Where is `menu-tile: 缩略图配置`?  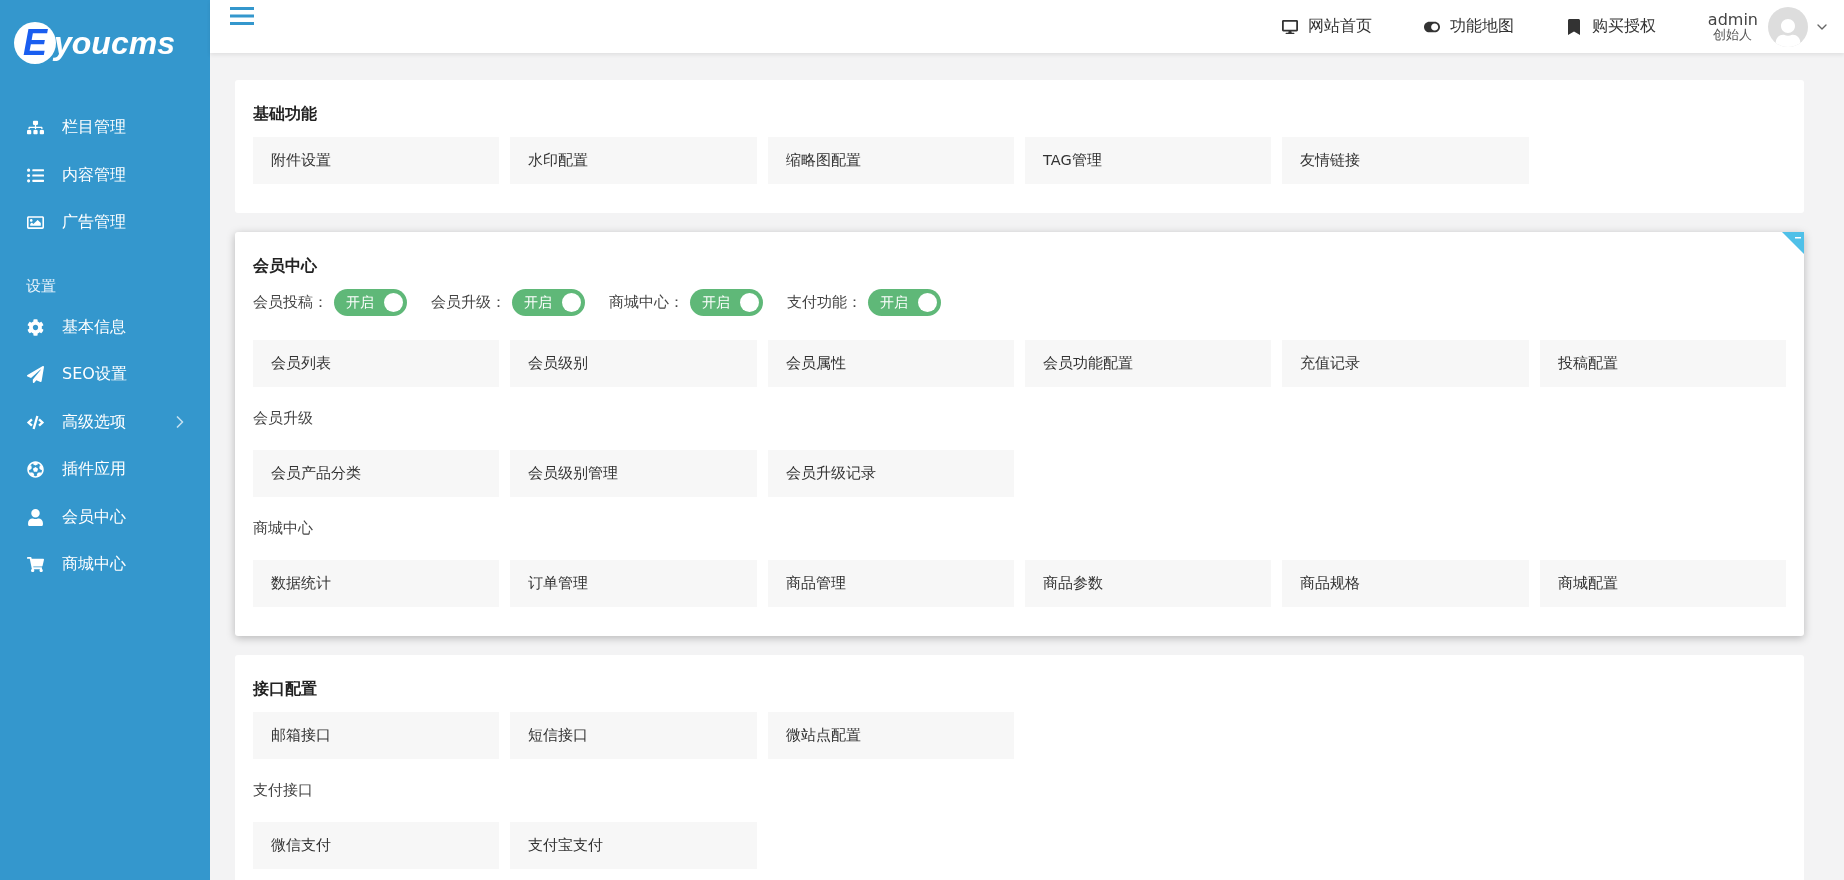 menu-tile: 缩略图配置 is located at coordinates (890, 160).